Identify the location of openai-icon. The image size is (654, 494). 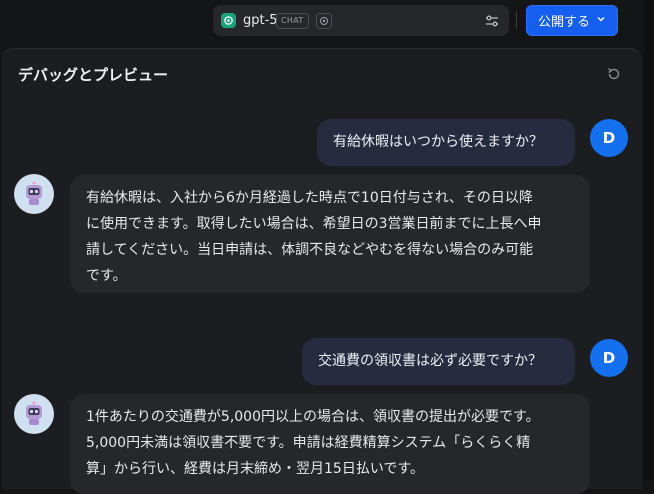
(228, 20).